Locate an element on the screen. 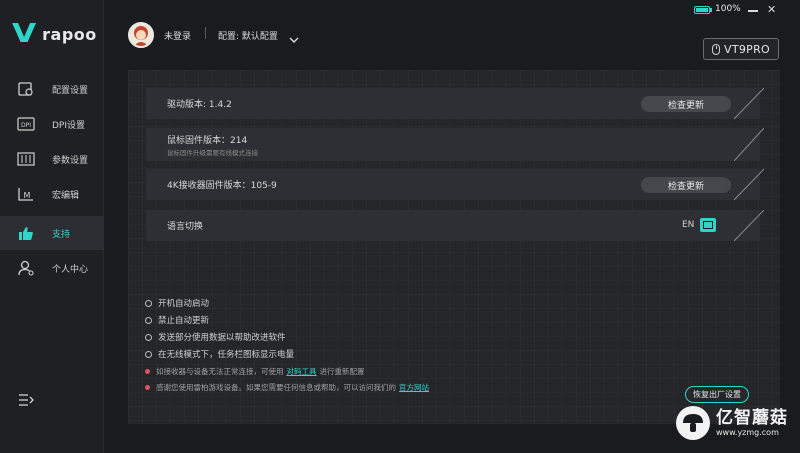  thumbs-up-icon is located at coordinates (26, 233).